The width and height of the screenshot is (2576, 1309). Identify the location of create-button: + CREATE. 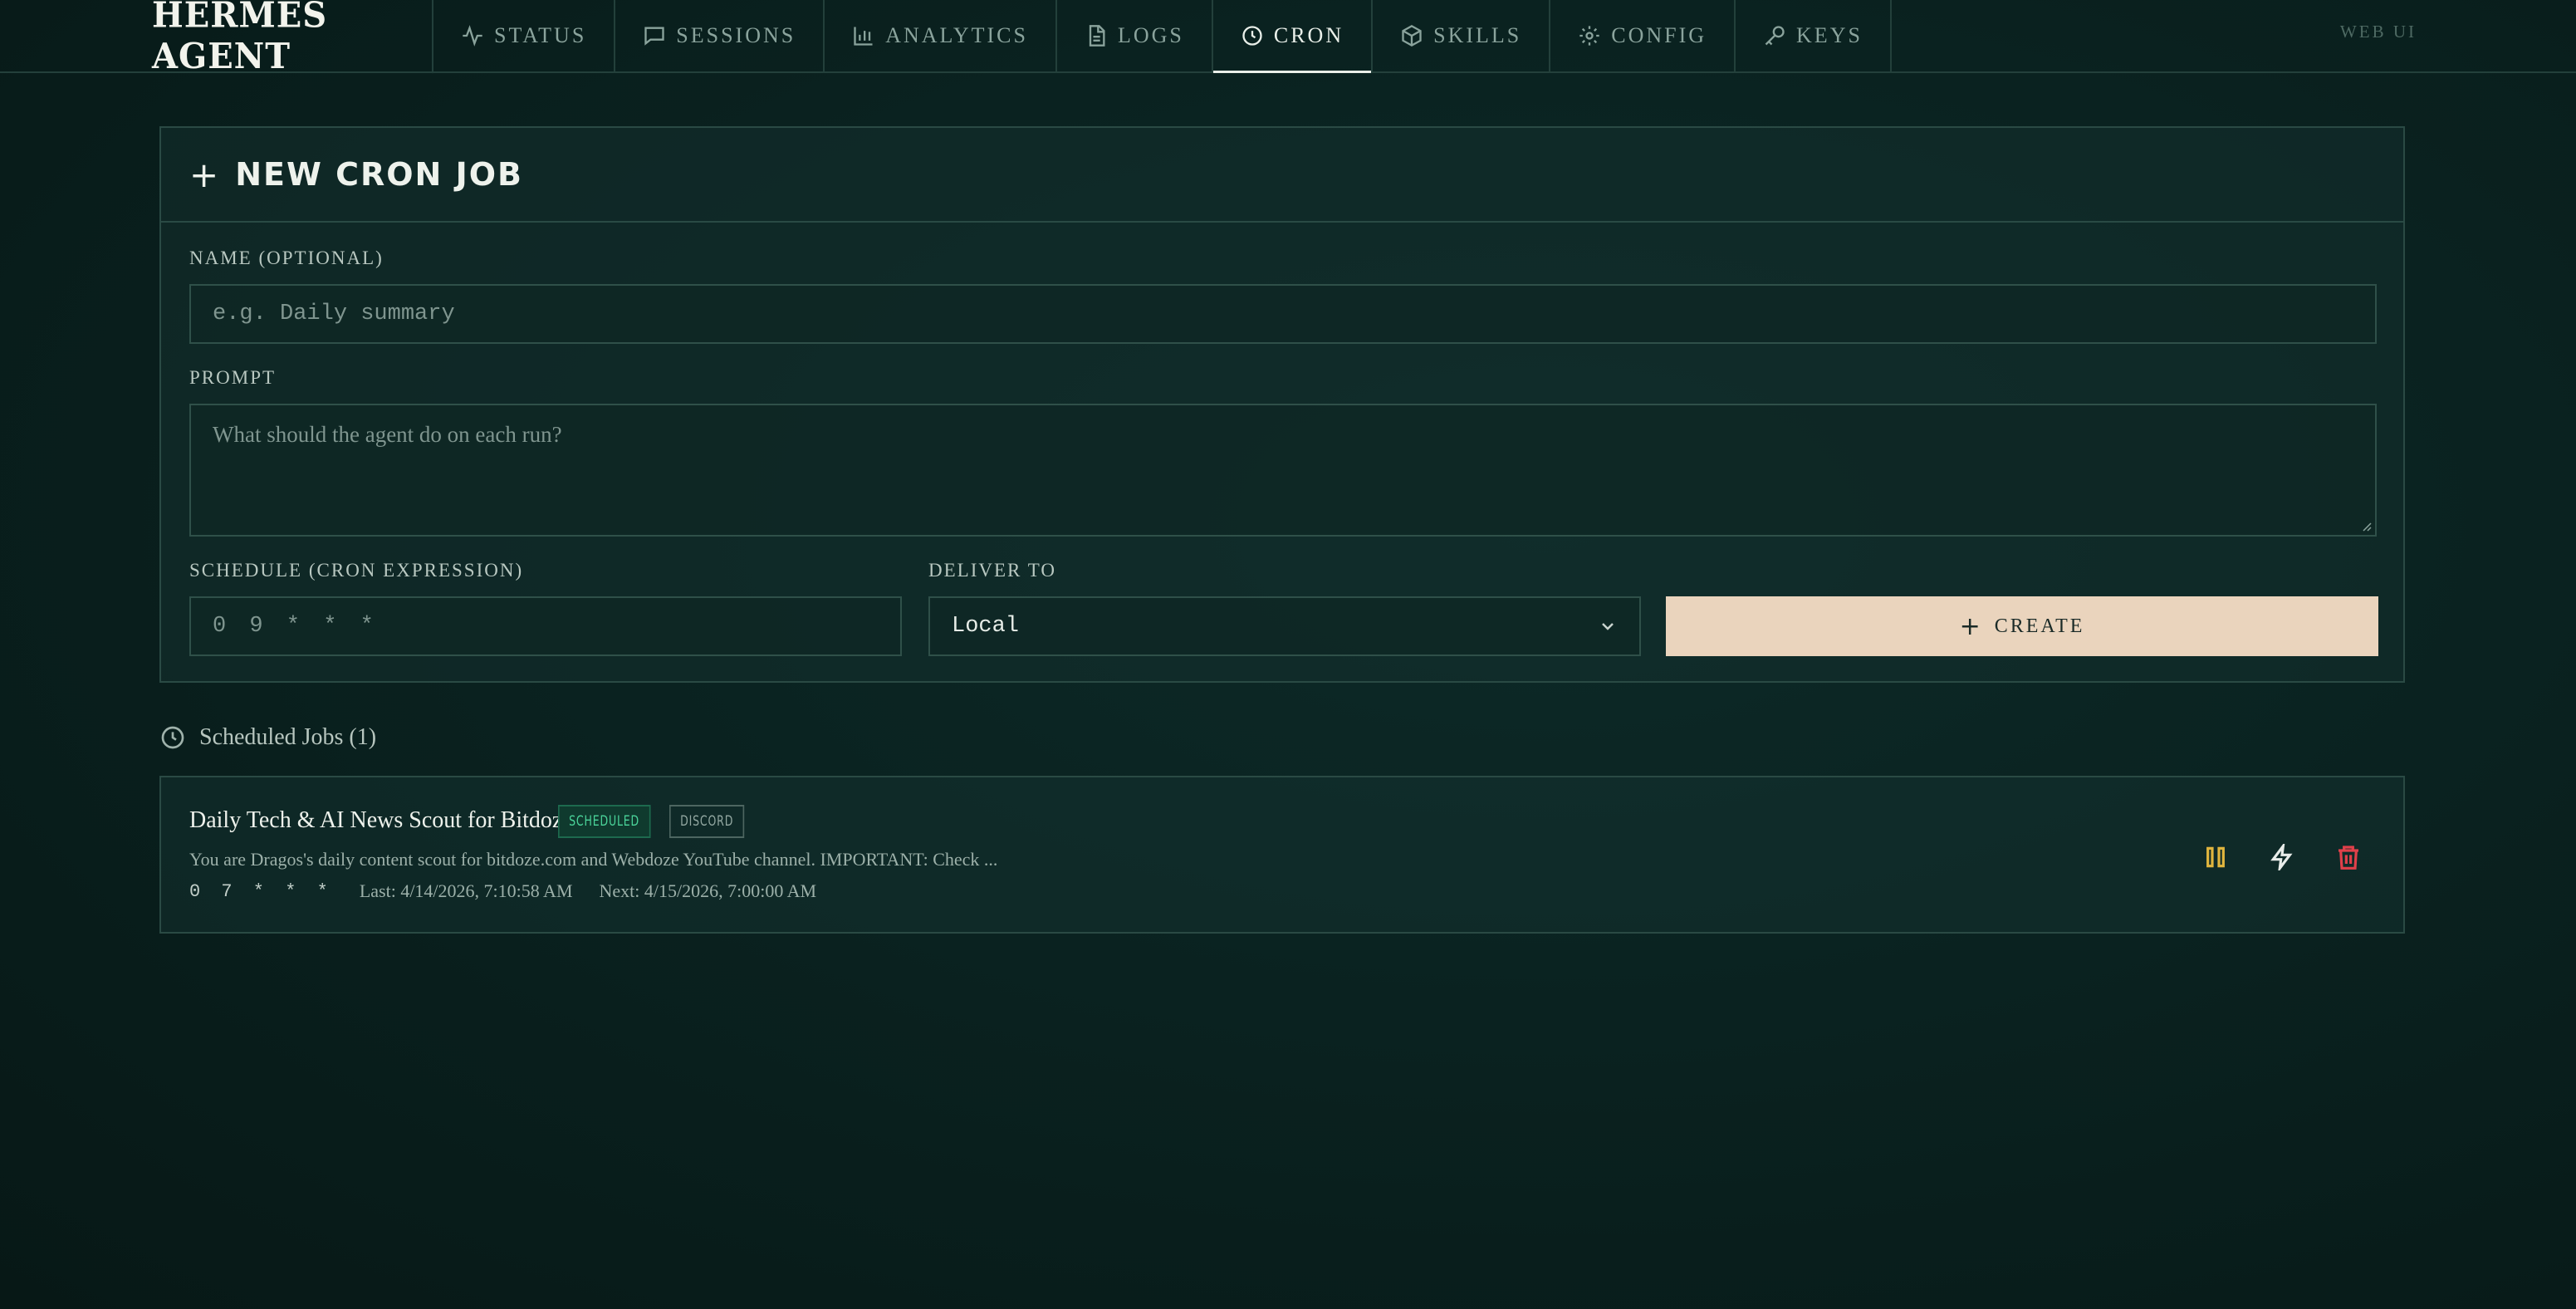
(2022, 626).